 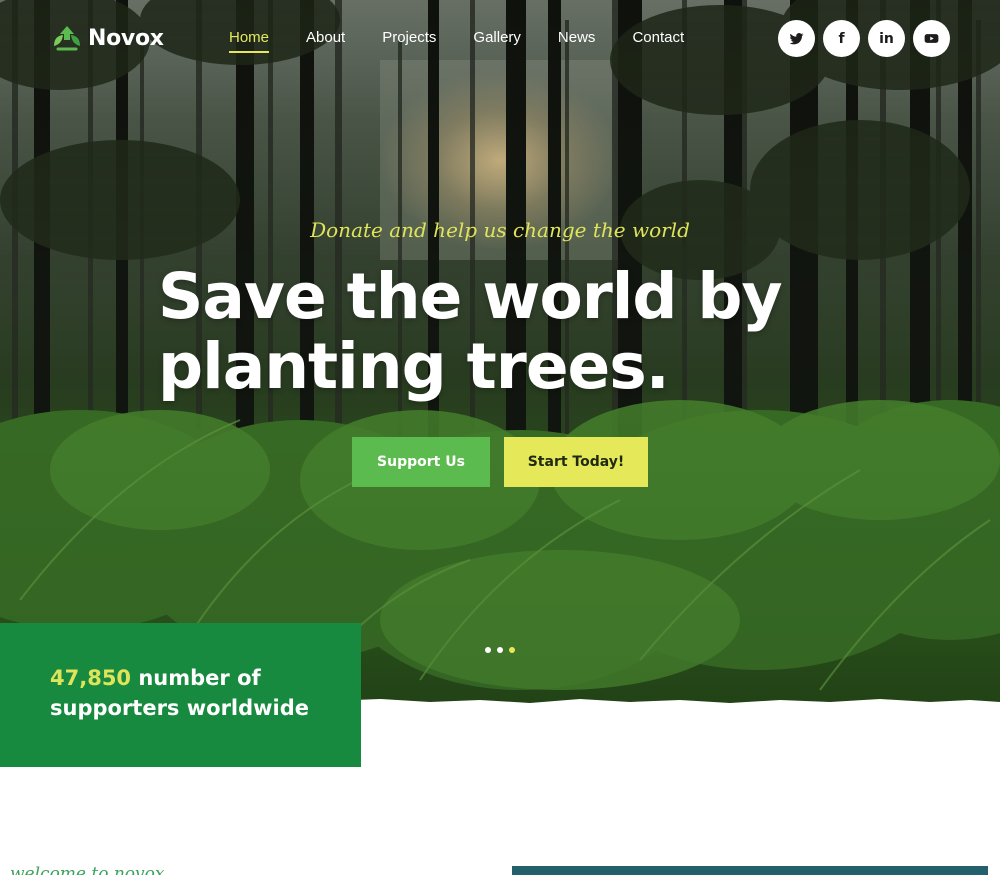 What do you see at coordinates (409, 39) in the screenshot?
I see `nav-projects: Projects` at bounding box center [409, 39].